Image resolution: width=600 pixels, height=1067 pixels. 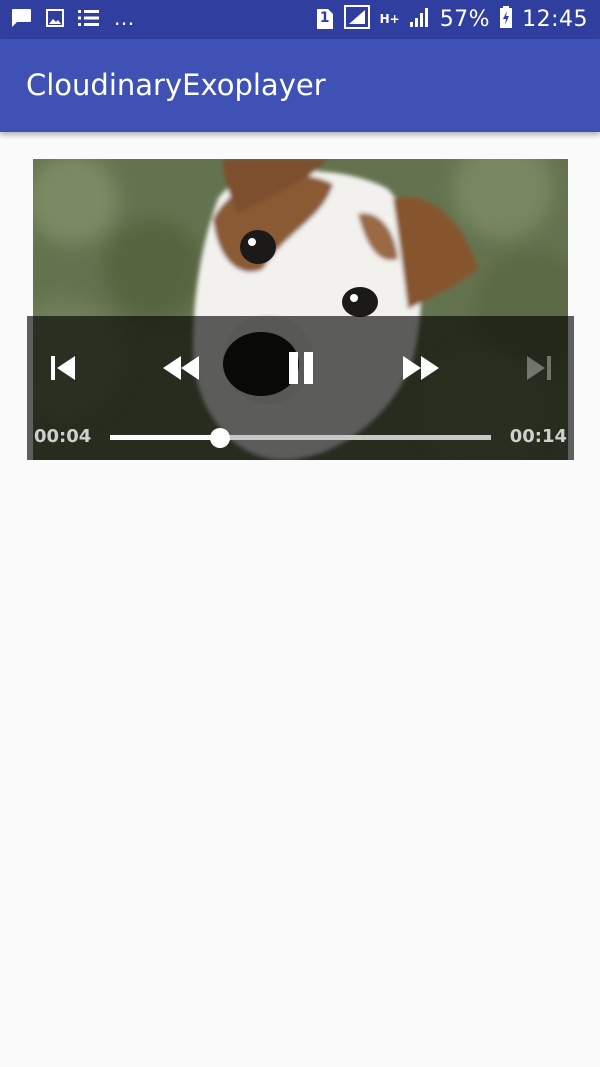 I want to click on fast-forward-button, so click(x=421, y=368).